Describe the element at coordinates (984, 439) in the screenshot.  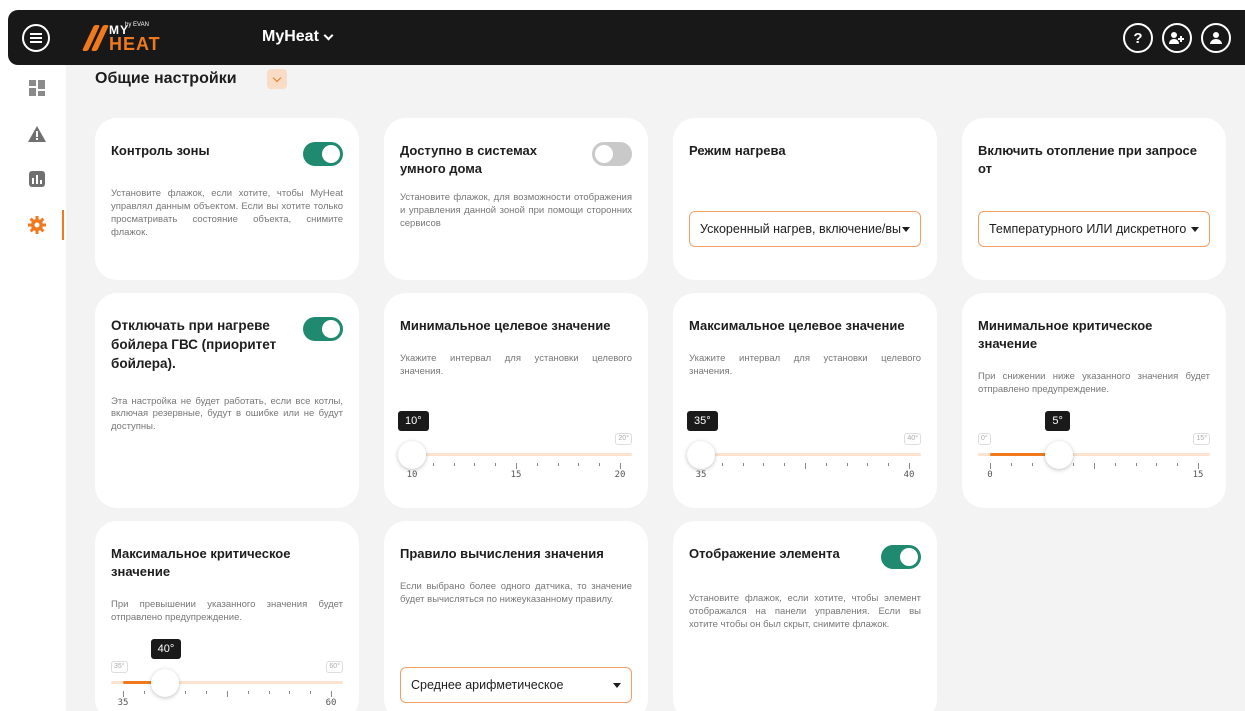
I see `slider-min-badge: 0°` at that location.